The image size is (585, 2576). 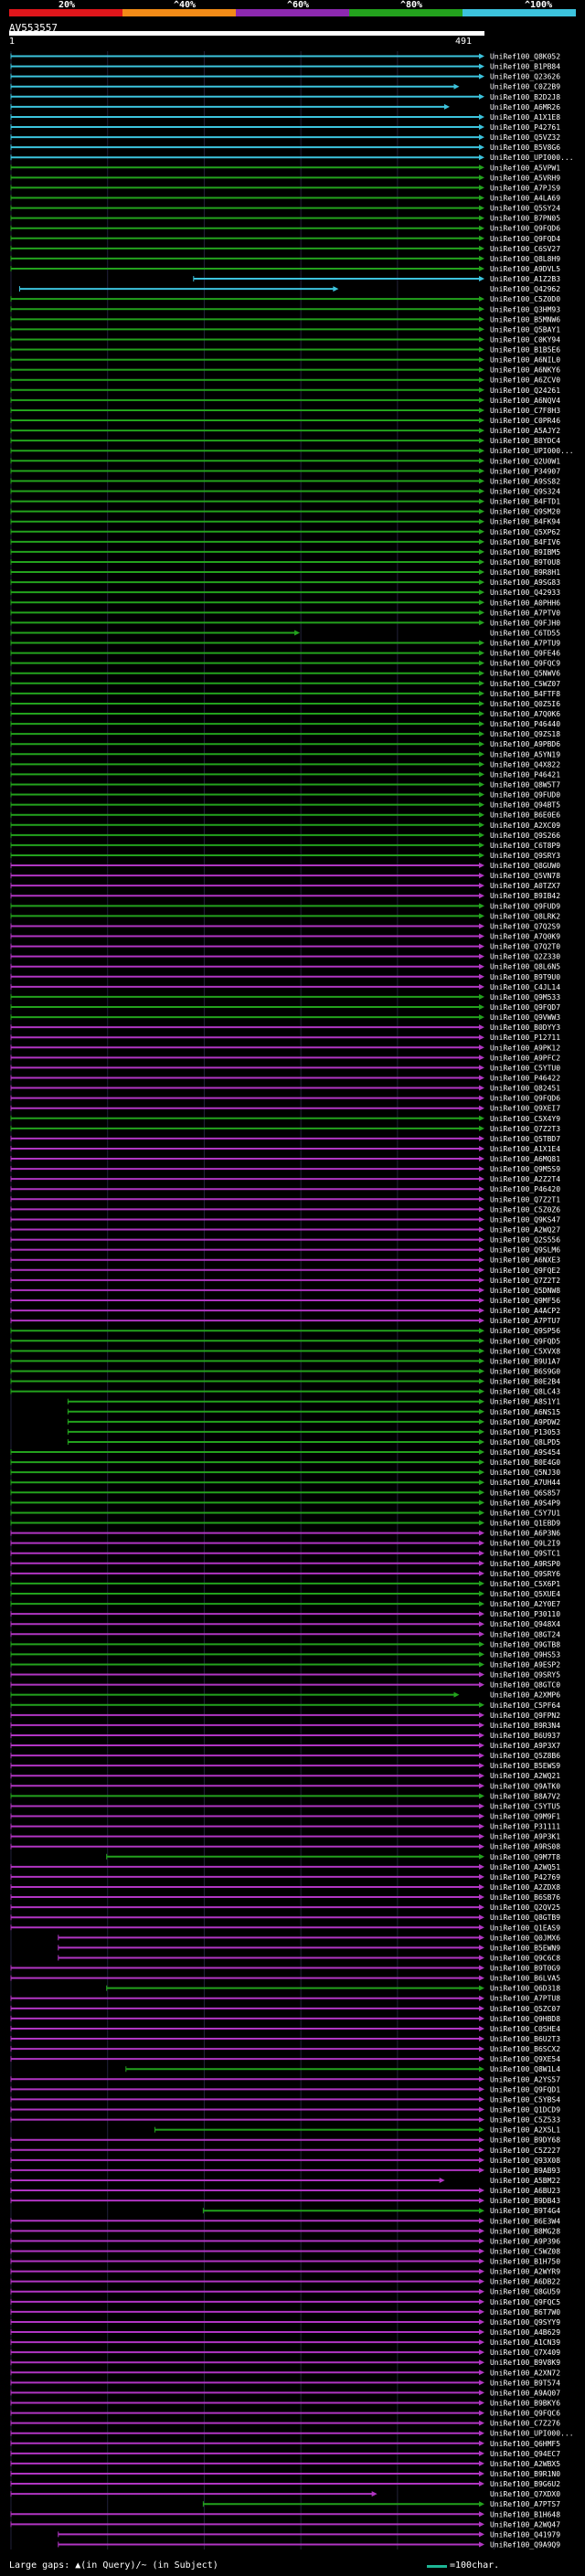 I want to click on hit-row: UniRef100_A1Z2B3, so click(x=376, y=279).